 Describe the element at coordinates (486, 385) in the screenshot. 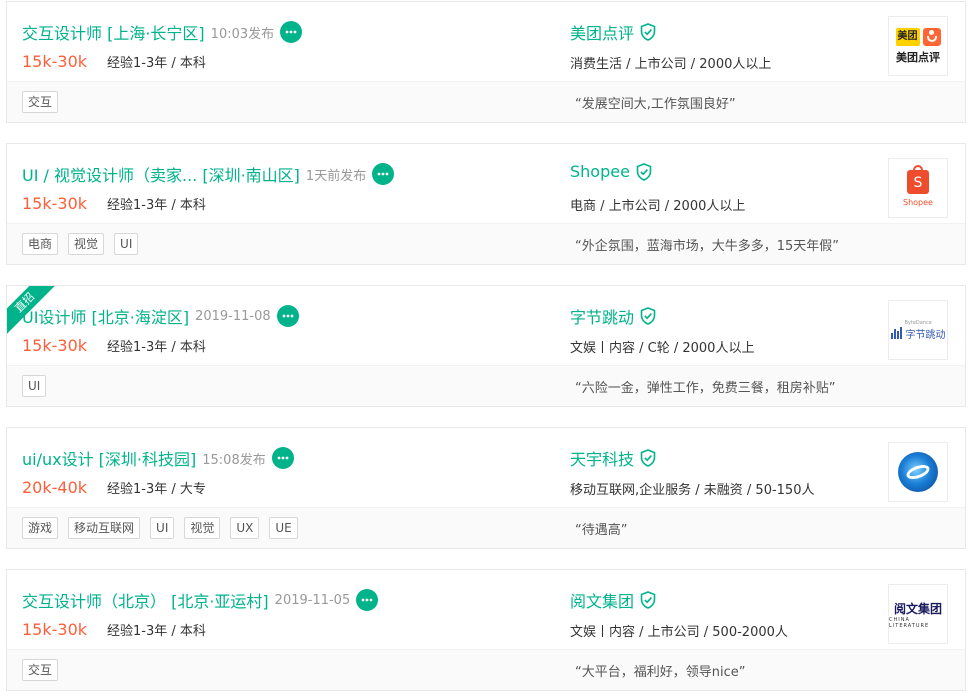

I see `job-card-bottom: UI “六险一金，弹性工作，免费三餐，租房补贴”` at that location.